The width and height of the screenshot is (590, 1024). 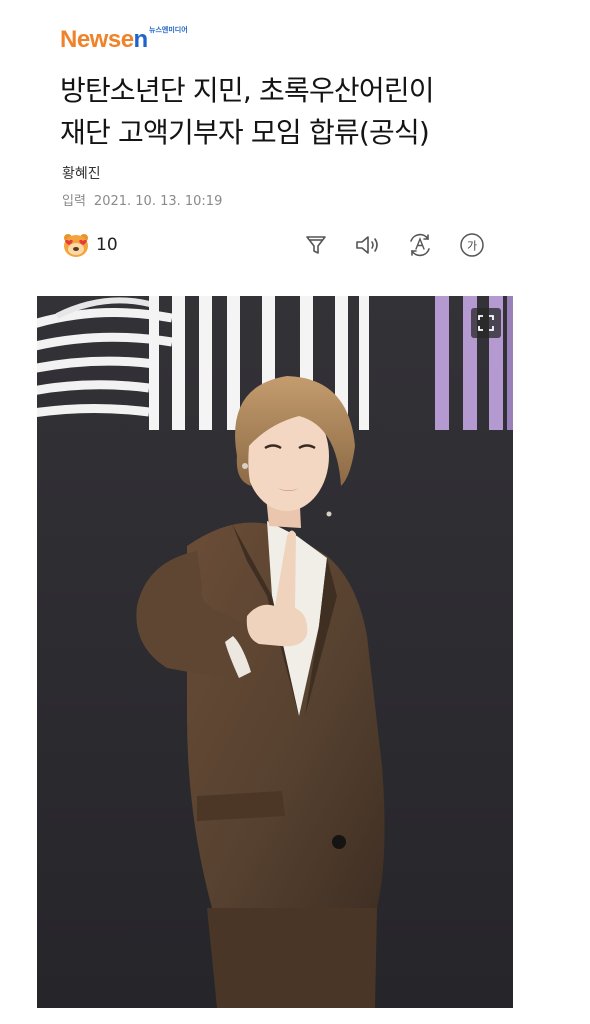 What do you see at coordinates (90, 245) in the screenshot?
I see `reaction-button: 10` at bounding box center [90, 245].